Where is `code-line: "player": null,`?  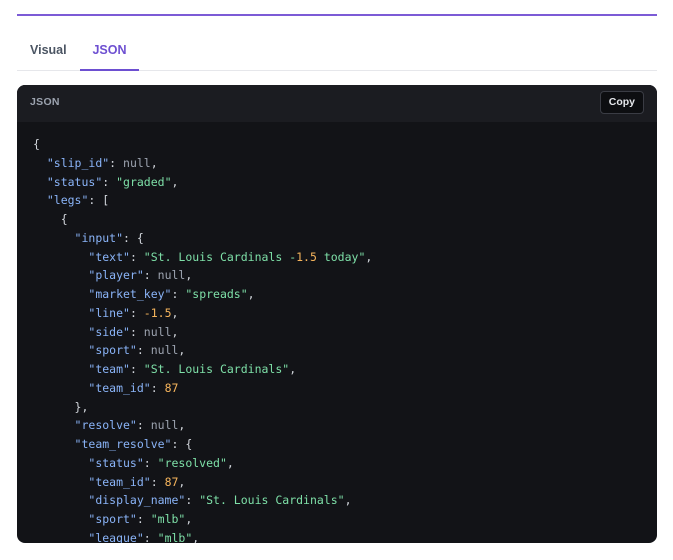 code-line: "player": null, is located at coordinates (202, 275).